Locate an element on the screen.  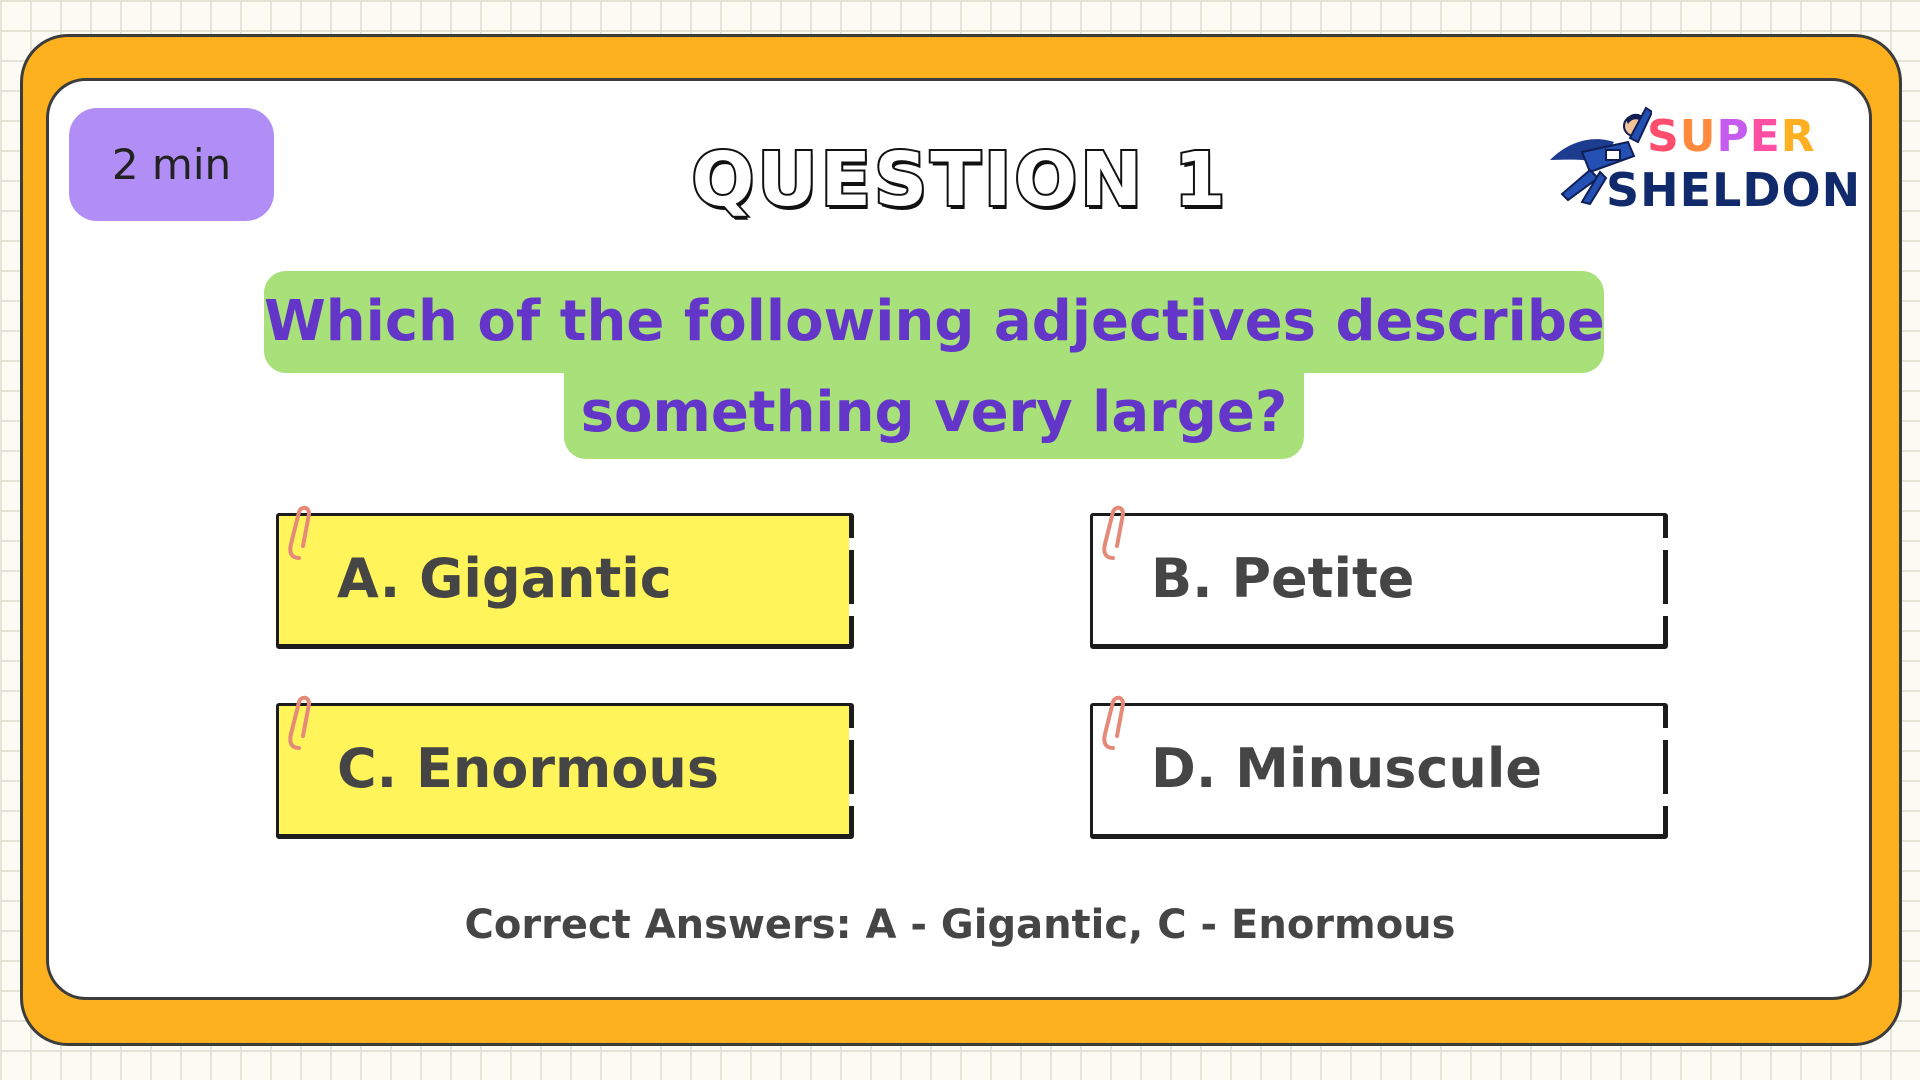
super-sheldon-logo: SUPER SHELDON is located at coordinates (1701, 160).